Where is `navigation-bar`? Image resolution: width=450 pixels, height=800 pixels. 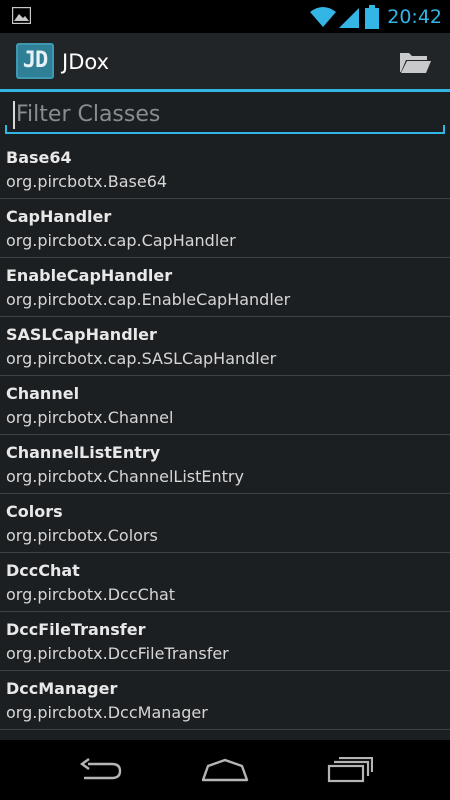 navigation-bar is located at coordinates (225, 770).